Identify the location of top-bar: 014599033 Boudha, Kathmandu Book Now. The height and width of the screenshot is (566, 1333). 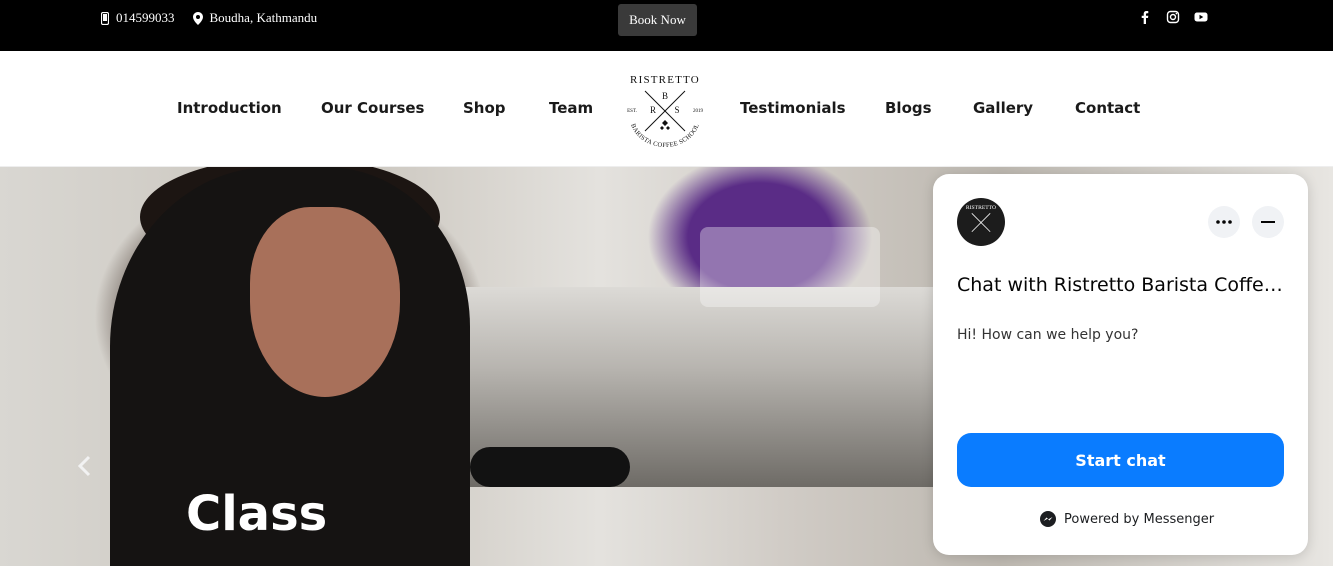
(666, 25).